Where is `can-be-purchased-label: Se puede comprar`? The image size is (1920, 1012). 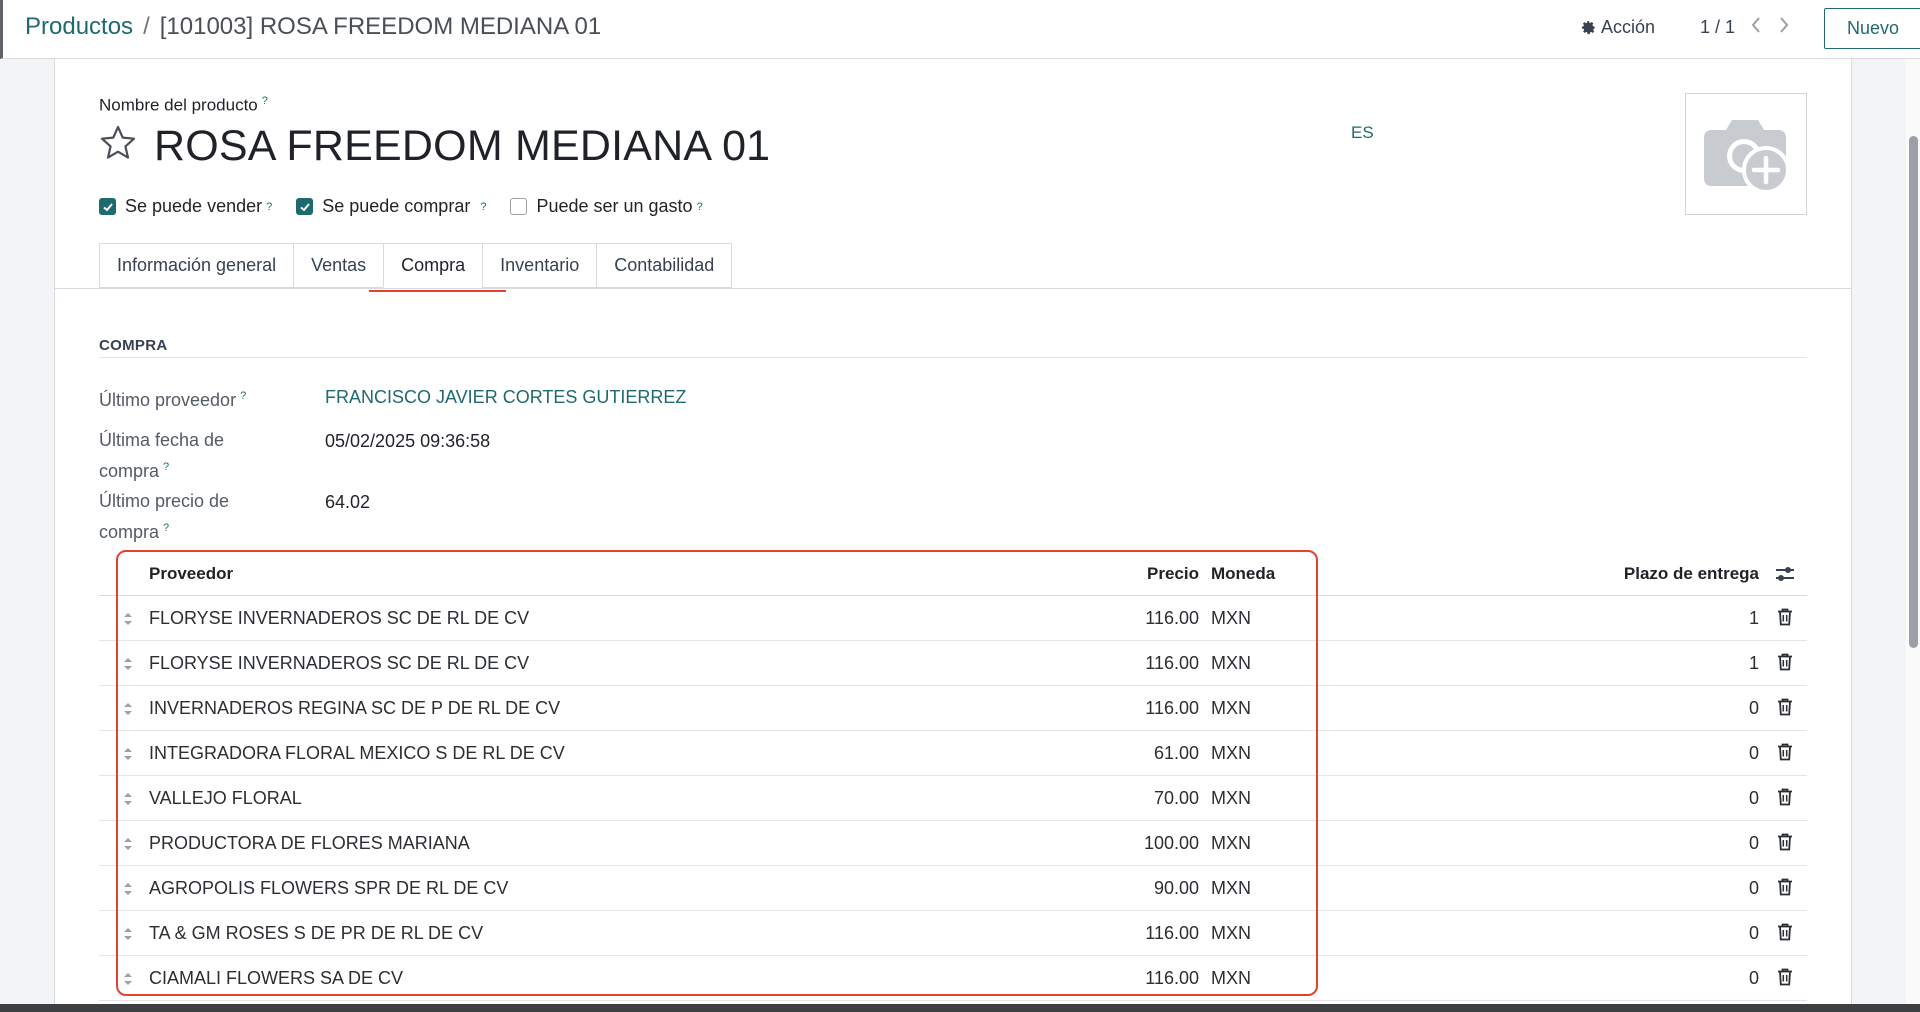 can-be-purchased-label: Se puede comprar is located at coordinates (396, 206).